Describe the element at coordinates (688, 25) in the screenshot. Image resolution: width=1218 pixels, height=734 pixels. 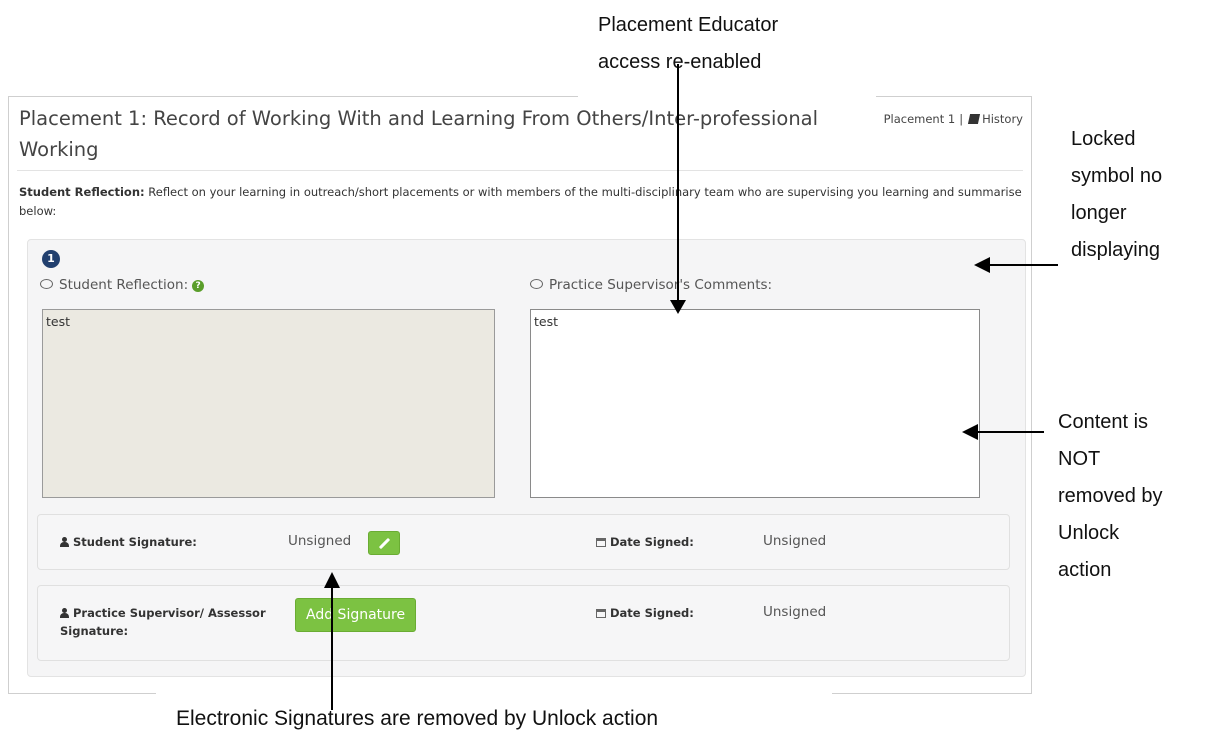
I see `annotation-top-line1: Placement Educator` at that location.